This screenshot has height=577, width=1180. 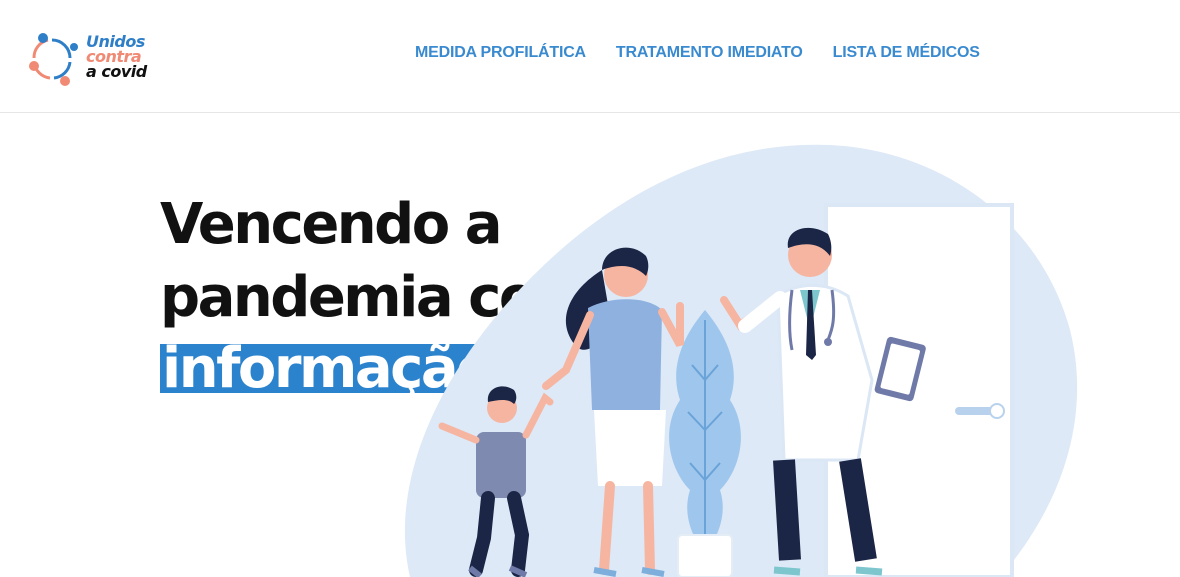 I want to click on nav-lista-de-medicos: LISTA DE MÉDICOS, so click(x=906, y=53).